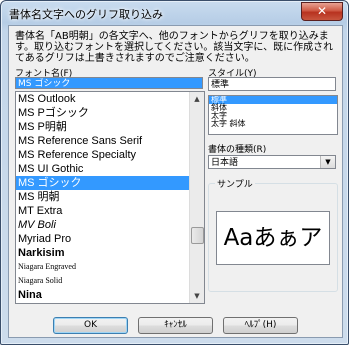 The width and height of the screenshot is (349, 345). Describe the element at coordinates (197, 296) in the screenshot. I see `scroll-down-arrow-icon: ▼` at that location.